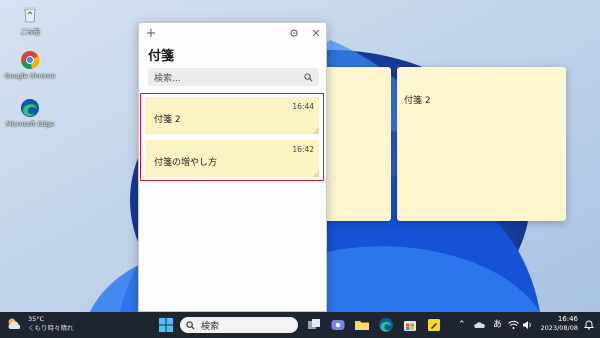 The height and width of the screenshot is (338, 600). Describe the element at coordinates (589, 324) in the screenshot. I see `notification-bell-icon` at that location.